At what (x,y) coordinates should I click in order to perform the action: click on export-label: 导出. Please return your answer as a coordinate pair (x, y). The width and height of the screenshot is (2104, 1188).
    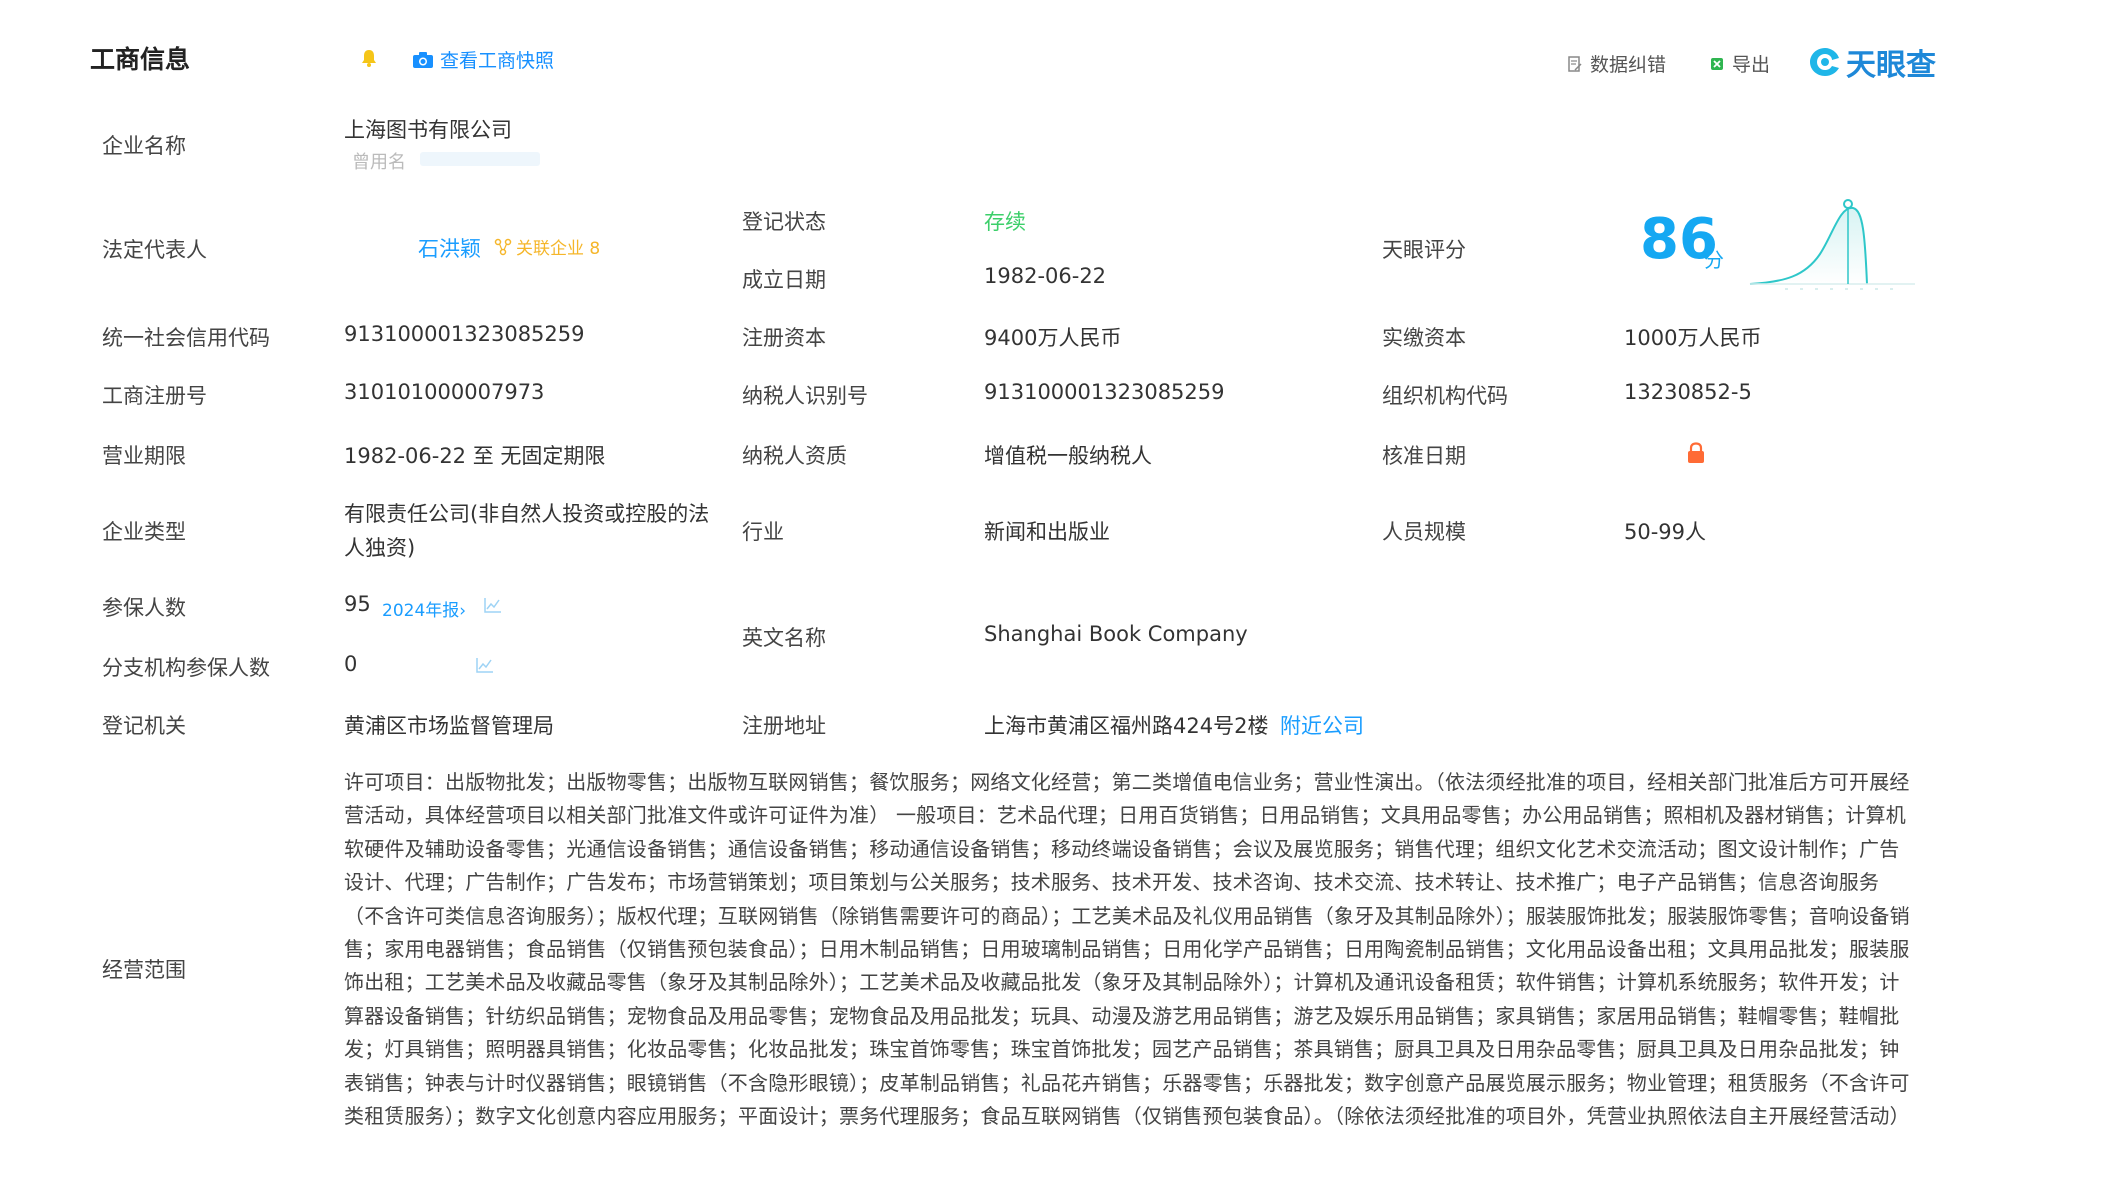
    Looking at the image, I should click on (1751, 65).